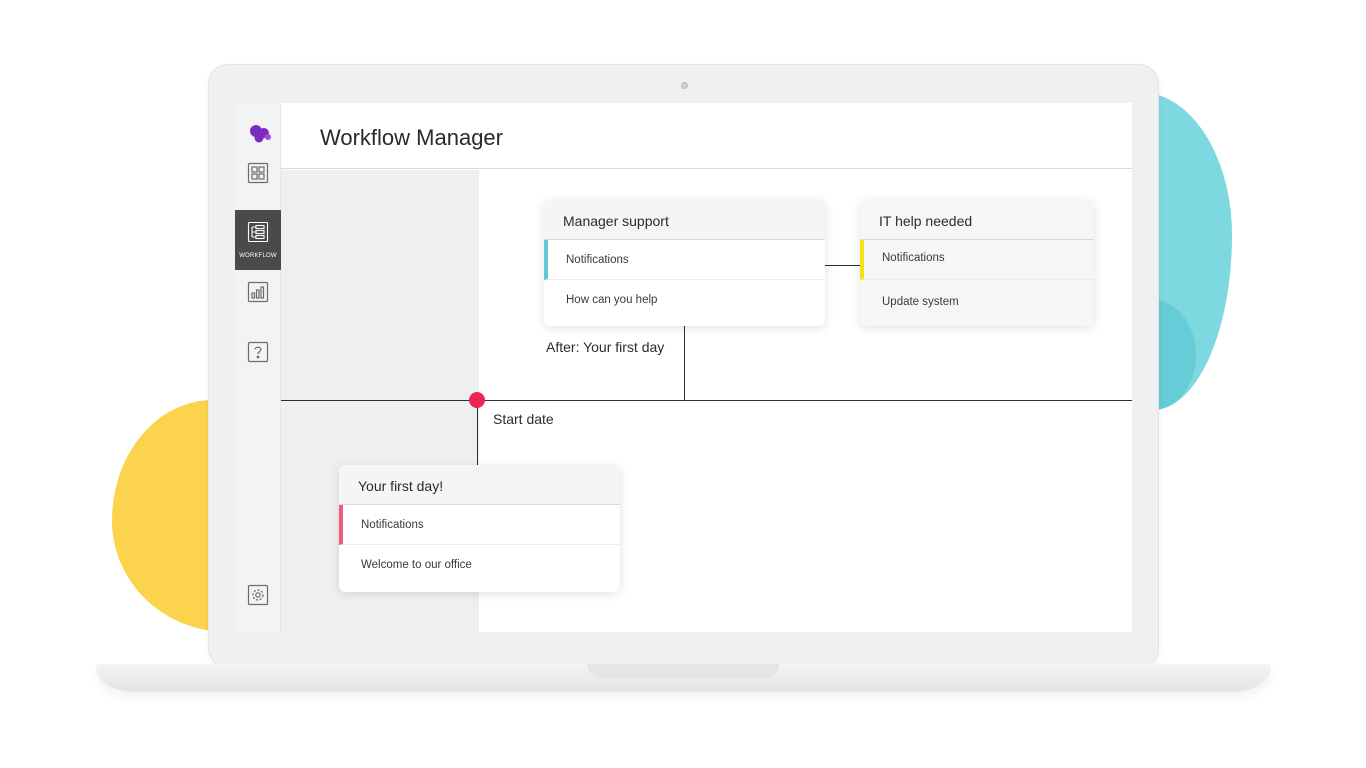 The height and width of the screenshot is (768, 1366). Describe the element at coordinates (523, 419) in the screenshot. I see `start-date-label: Start date` at that location.